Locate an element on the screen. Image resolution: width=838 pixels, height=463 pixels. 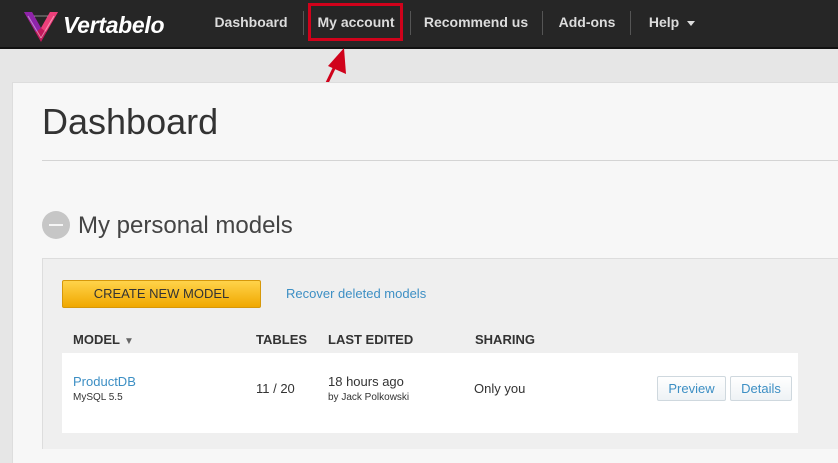
brand-name: Vertabelo is located at coordinates (114, 25).